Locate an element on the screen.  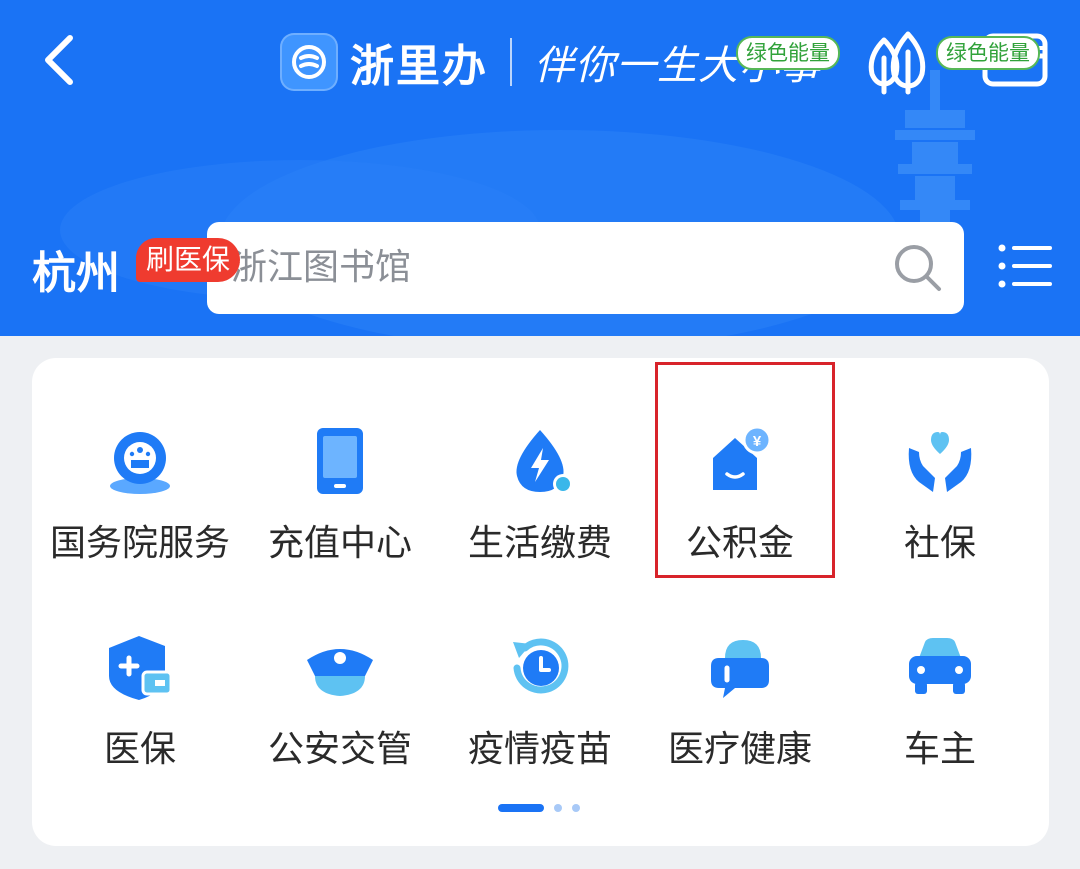
utility-drop-icon is located at coordinates (544, 462).